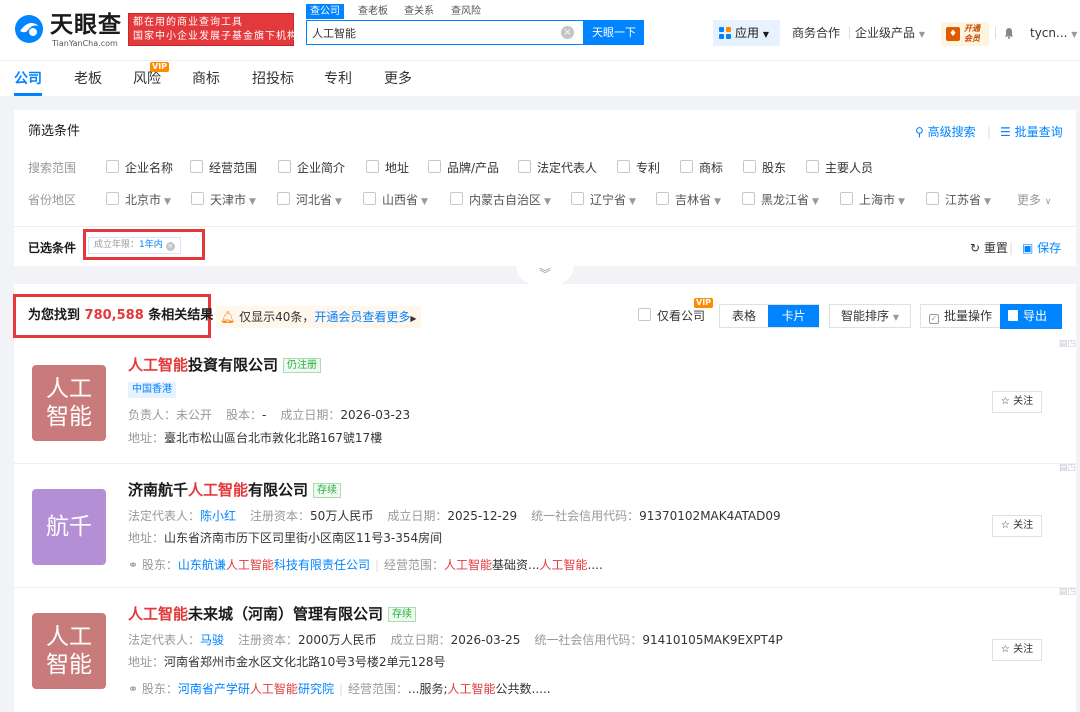  I want to click on bell-icon: 🔔︎, so click(228, 317).